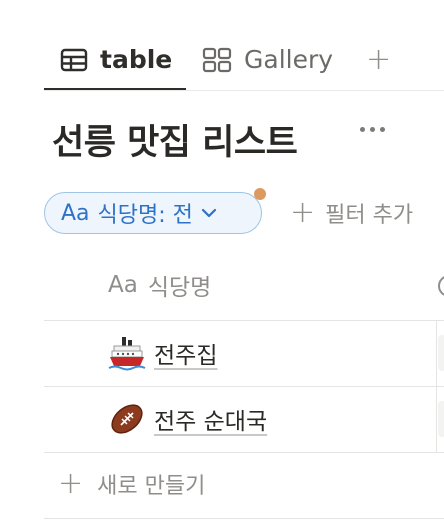 This screenshot has height=530, width=444. Describe the element at coordinates (441, 286) in the screenshot. I see `next-column-icon` at that location.